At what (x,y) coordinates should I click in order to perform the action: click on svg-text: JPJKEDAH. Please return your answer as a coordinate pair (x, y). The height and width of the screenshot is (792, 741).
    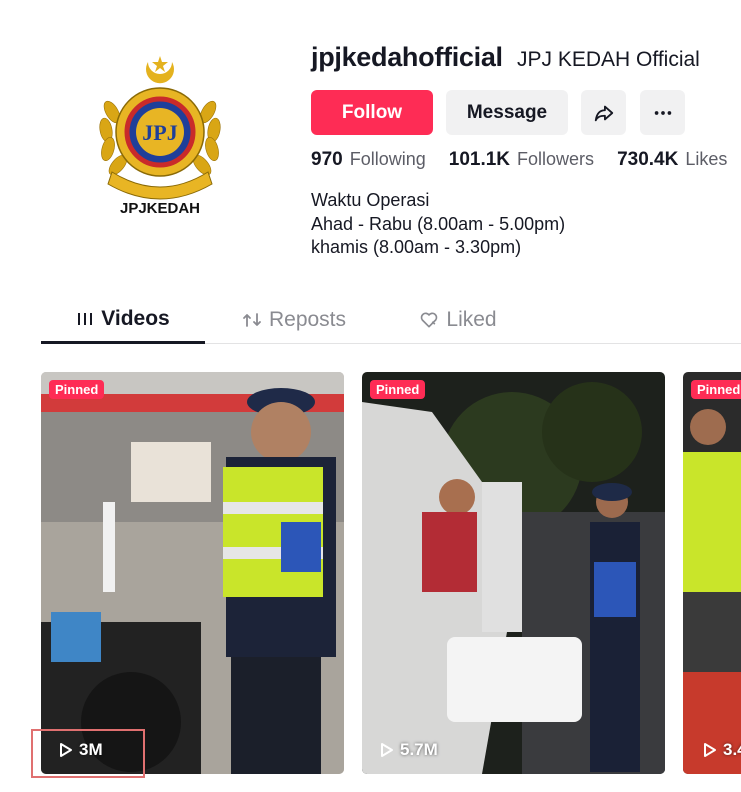
    Looking at the image, I should click on (160, 208).